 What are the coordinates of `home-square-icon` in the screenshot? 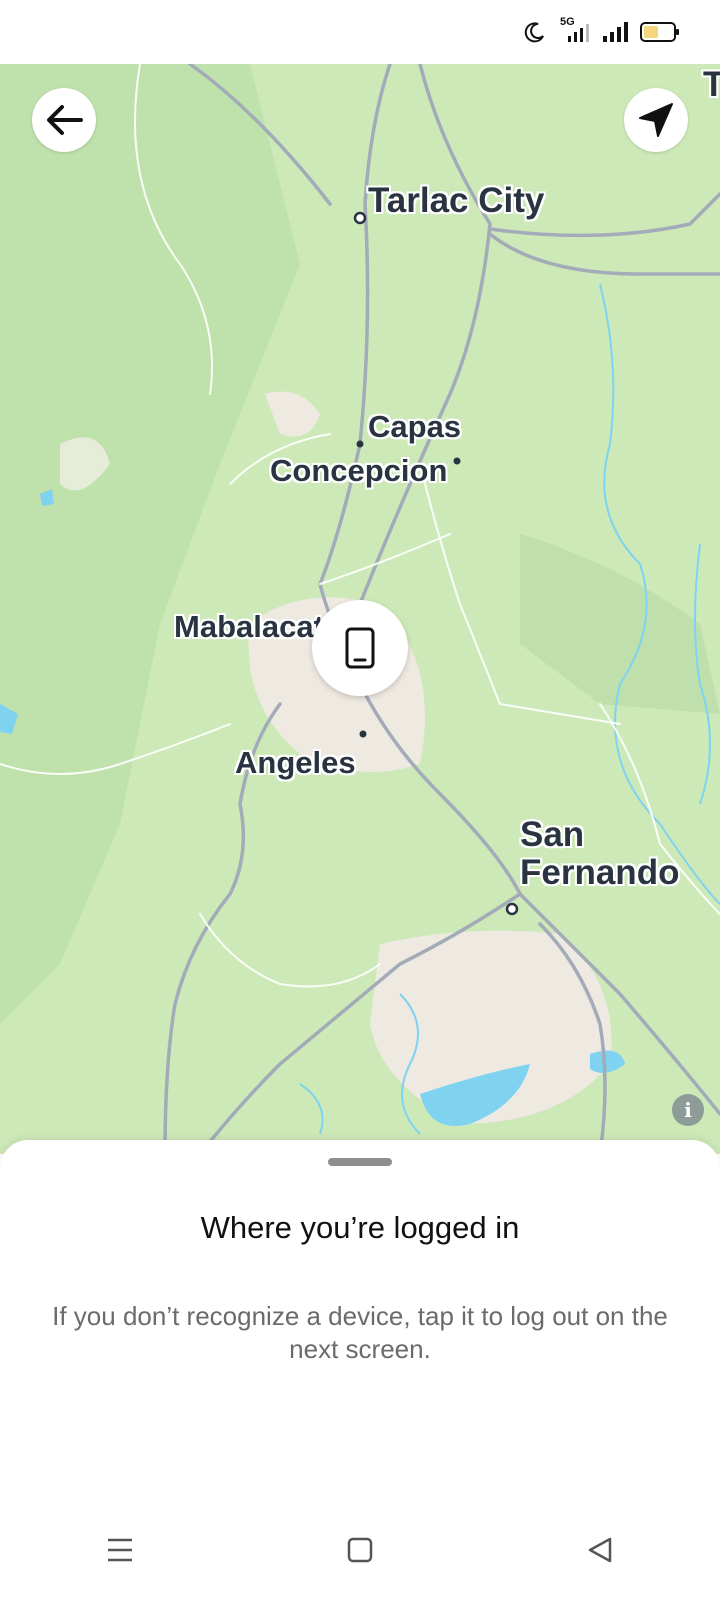 It's located at (360, 1550).